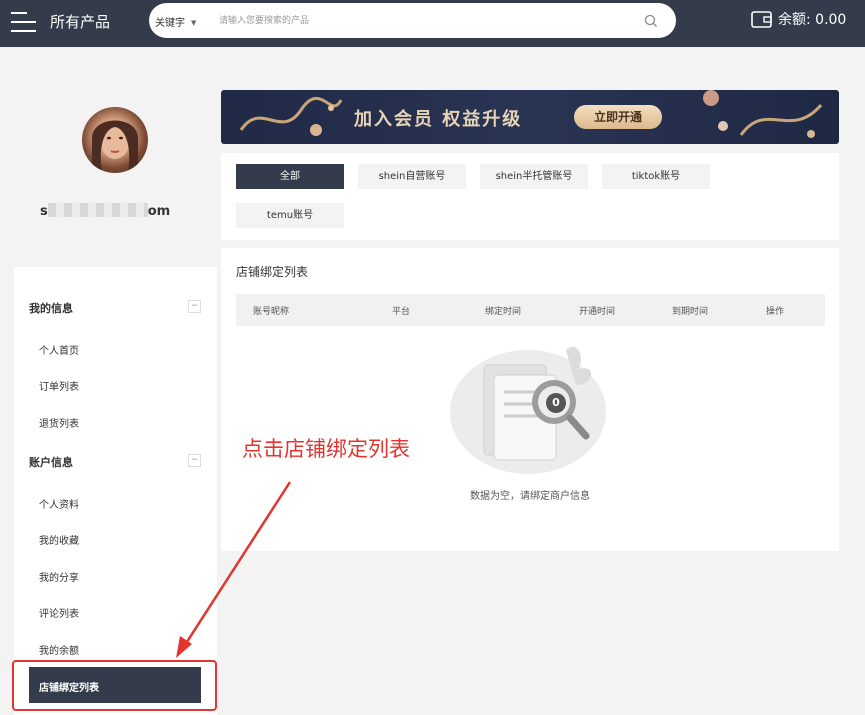 The width and height of the screenshot is (865, 715). I want to click on panel-title: 店铺绑定列表, so click(272, 272).